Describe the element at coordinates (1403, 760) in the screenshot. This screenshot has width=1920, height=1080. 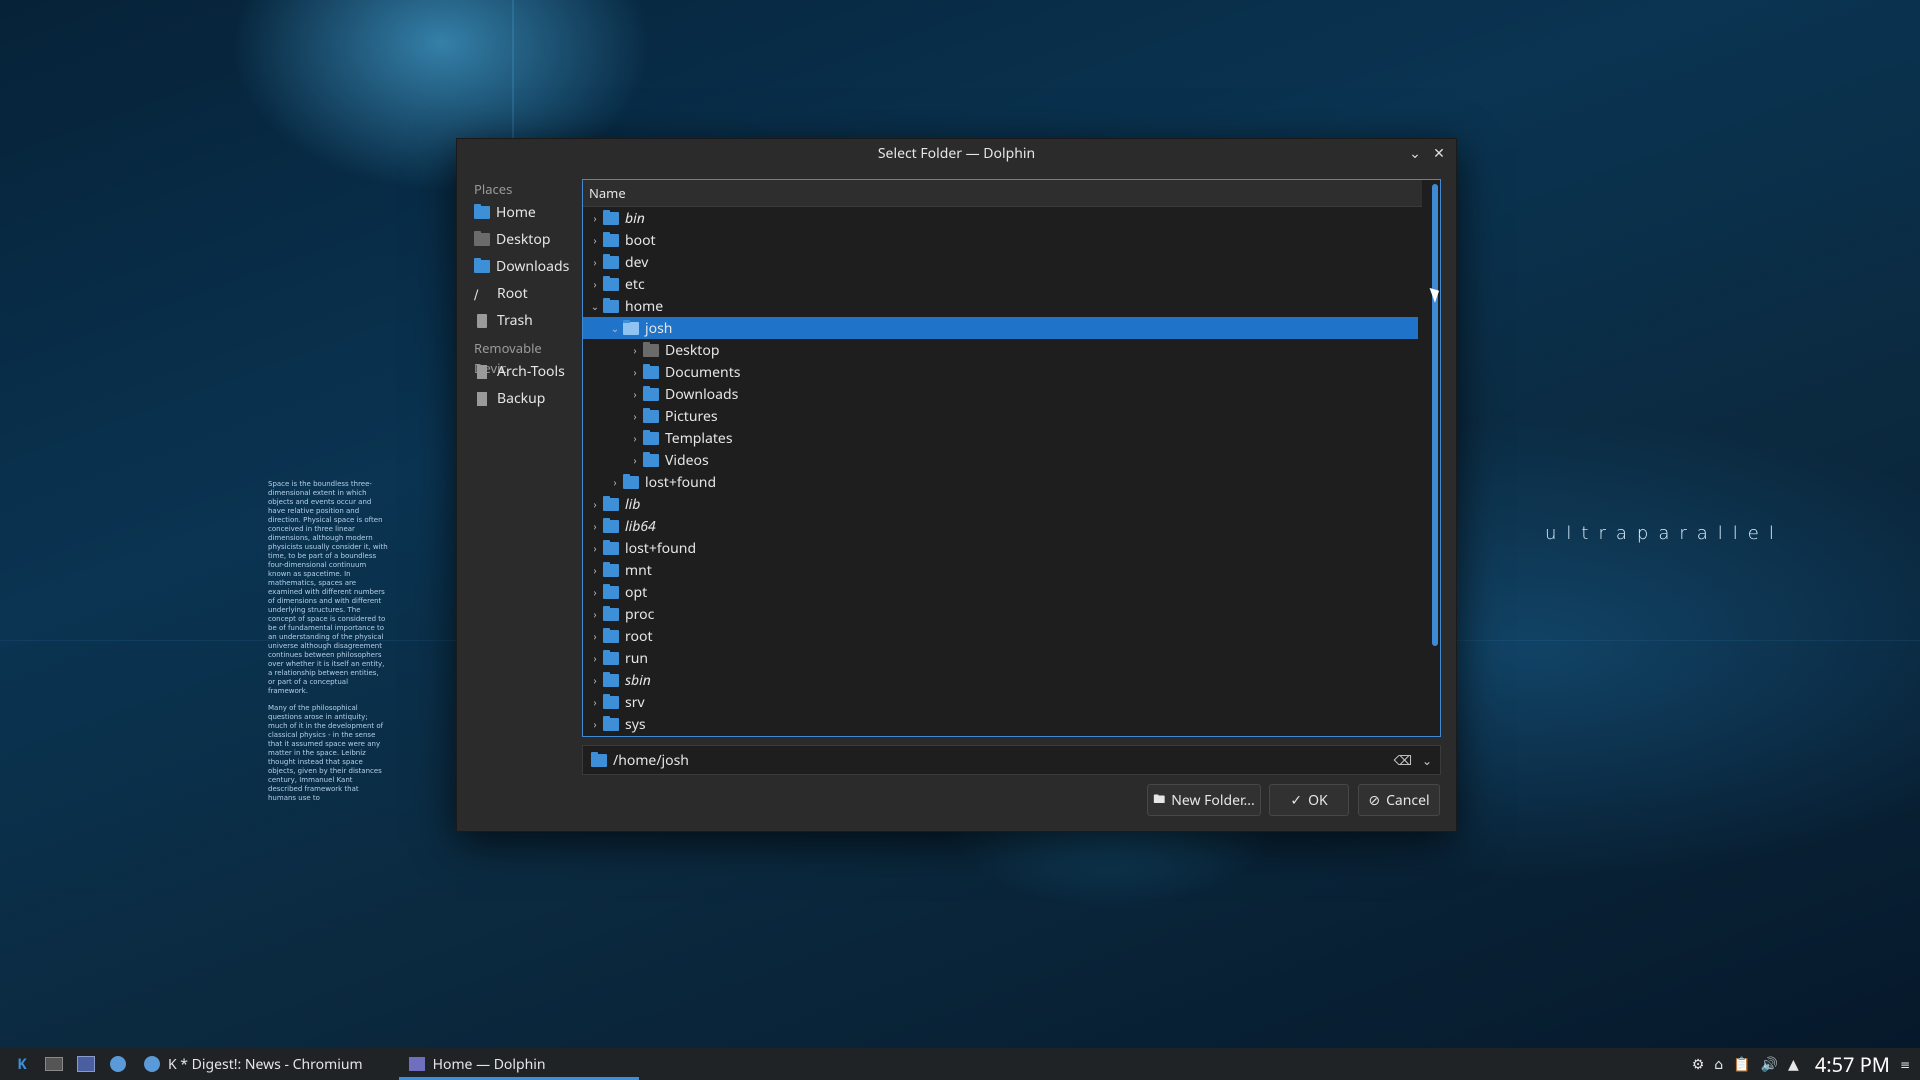
I see `clear-text-icon: ⌫` at that location.